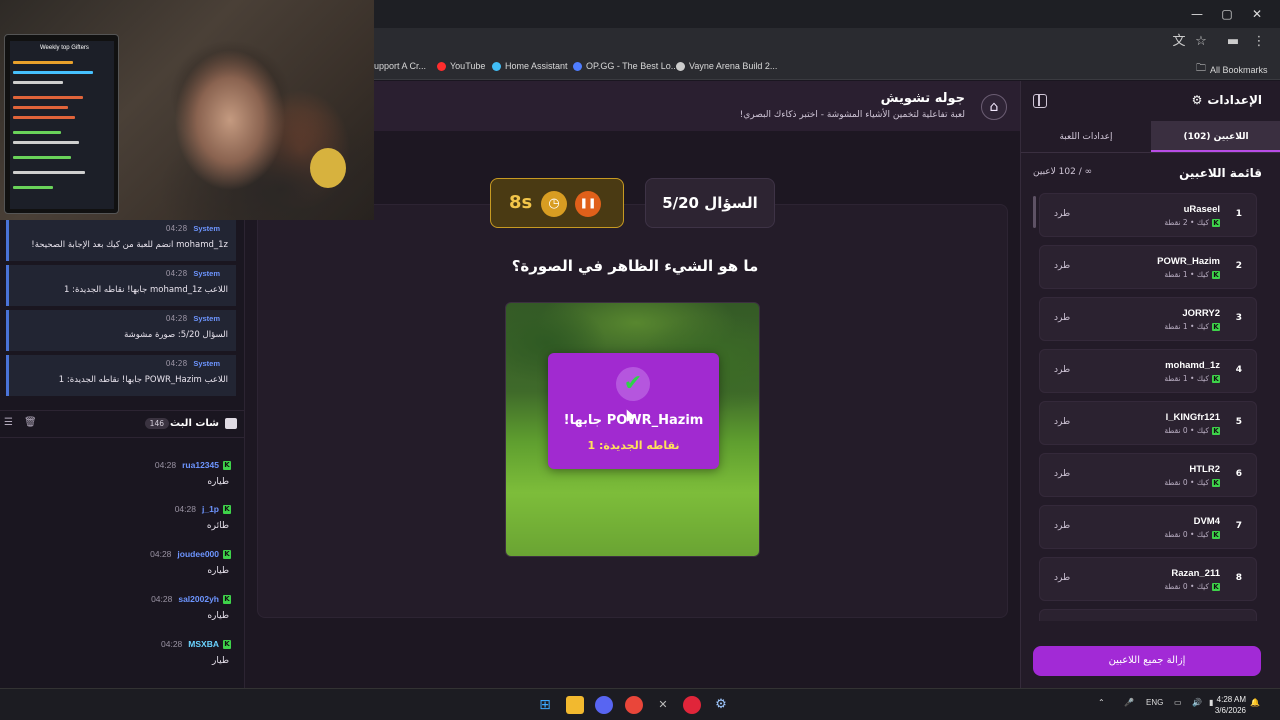  I want to click on tab-players: اللاعبين (102), so click(1215, 136).